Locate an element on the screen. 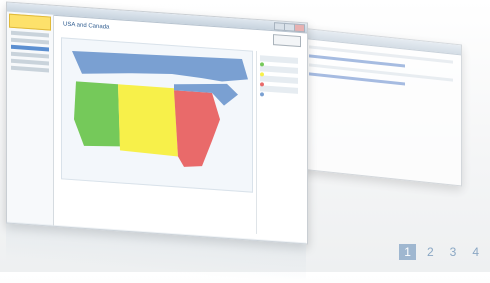 Image resolution: width=490 pixels, height=283 pixels. carousel-pager: 1 2 3 4 is located at coordinates (441, 252).